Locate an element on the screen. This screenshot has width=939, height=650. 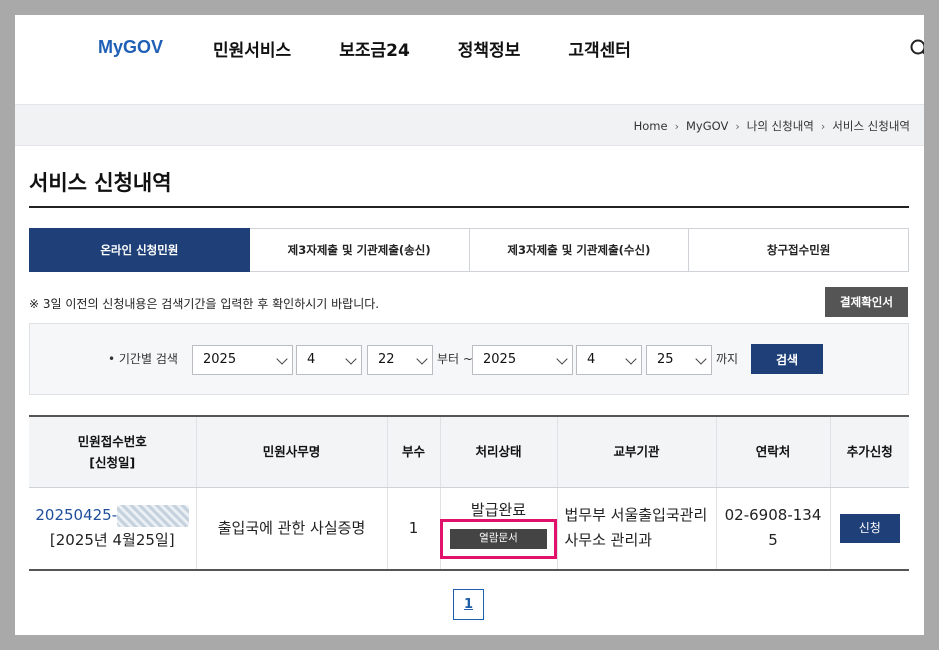
view-document-button: 열람문서 is located at coordinates (498, 538).